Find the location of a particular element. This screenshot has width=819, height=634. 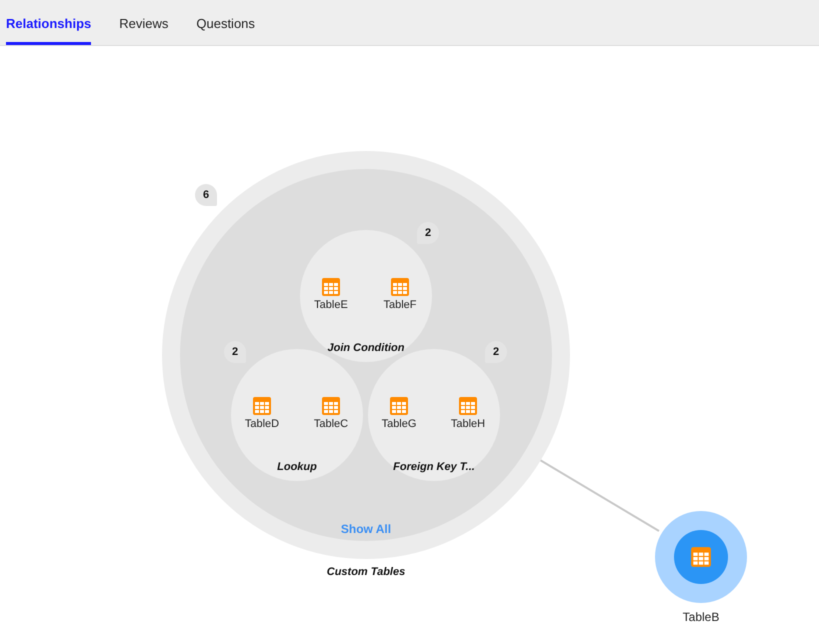

group-label: Custom Tables is located at coordinates (366, 572).